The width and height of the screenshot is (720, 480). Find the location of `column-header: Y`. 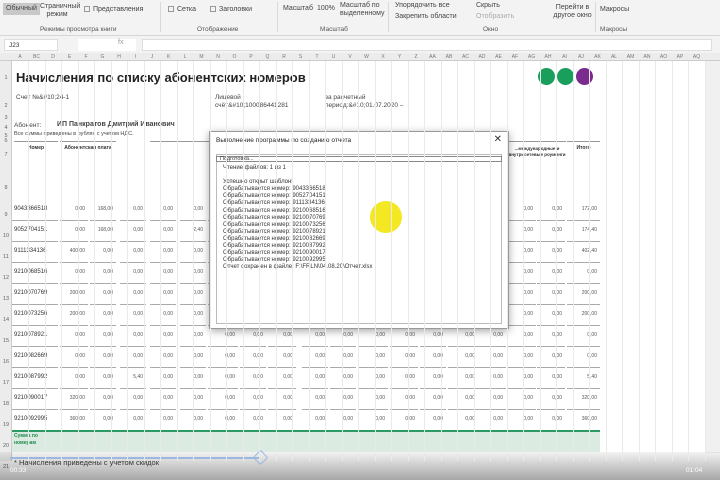

column-header: Y is located at coordinates (400, 57).